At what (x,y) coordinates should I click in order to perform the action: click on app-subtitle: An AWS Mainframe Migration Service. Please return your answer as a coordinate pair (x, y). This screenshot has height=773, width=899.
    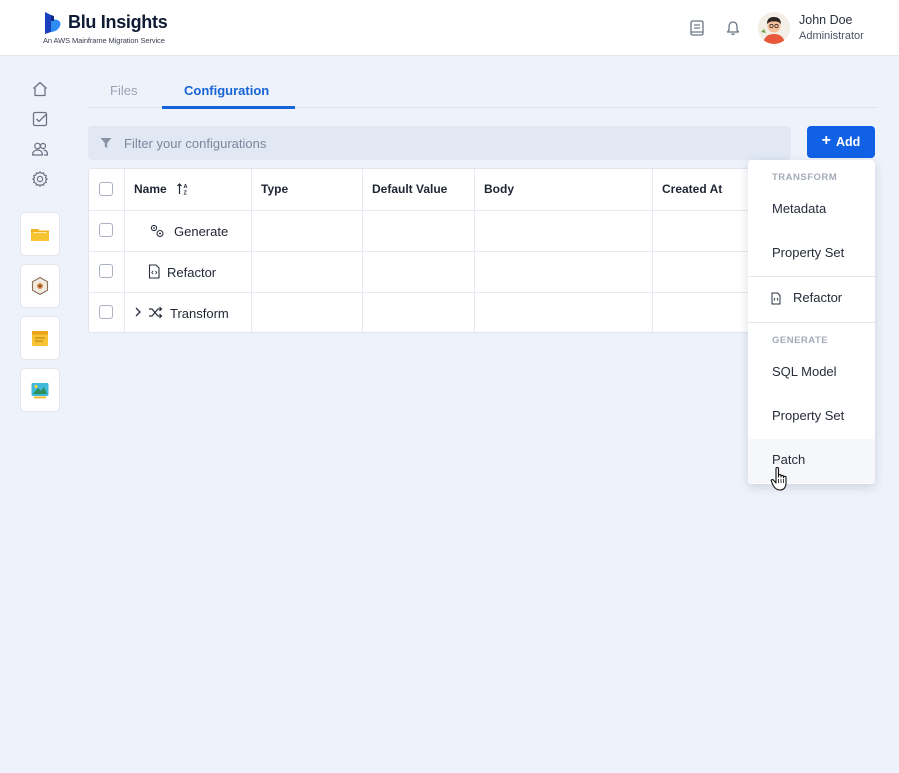
    Looking at the image, I should click on (104, 40).